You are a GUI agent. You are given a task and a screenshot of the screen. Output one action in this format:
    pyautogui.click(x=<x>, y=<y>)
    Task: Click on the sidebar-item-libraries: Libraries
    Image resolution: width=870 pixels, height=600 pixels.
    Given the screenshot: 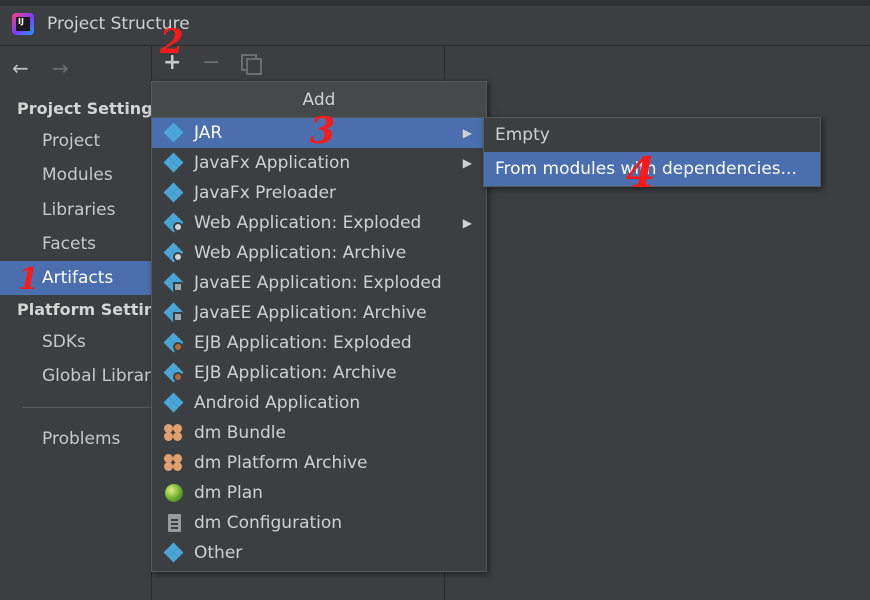 What is the action you would take?
    pyautogui.click(x=75, y=210)
    